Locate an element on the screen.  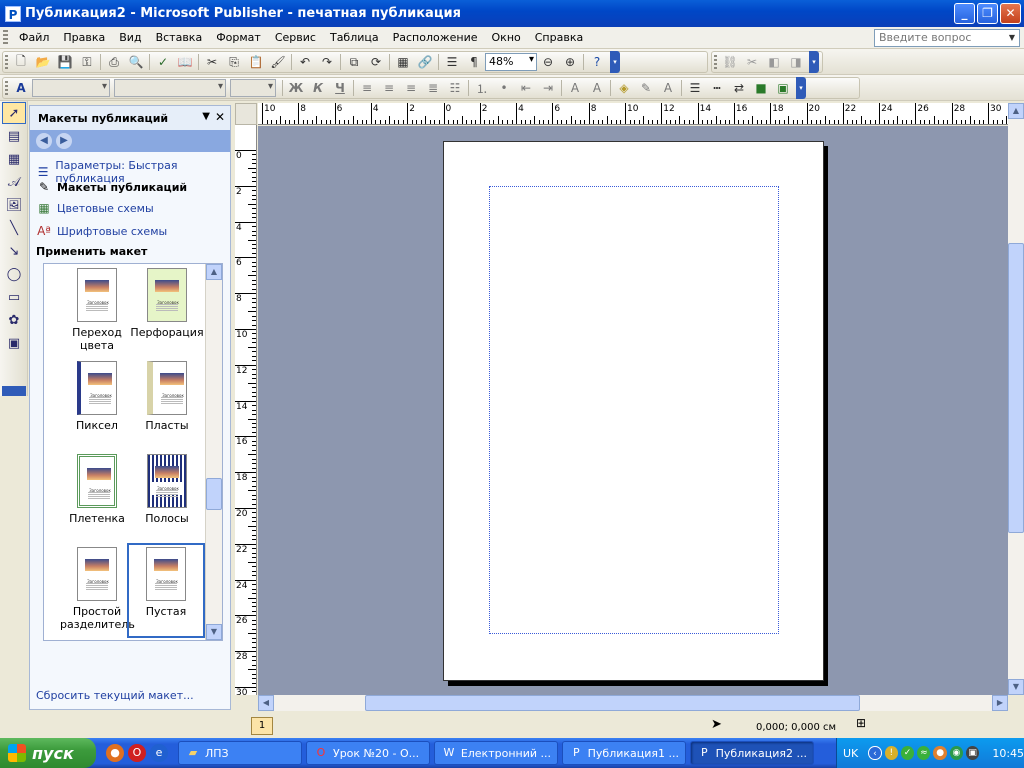
link-color-schemes: ▦ Цветовые схемы is located at coordinates (94, 208).